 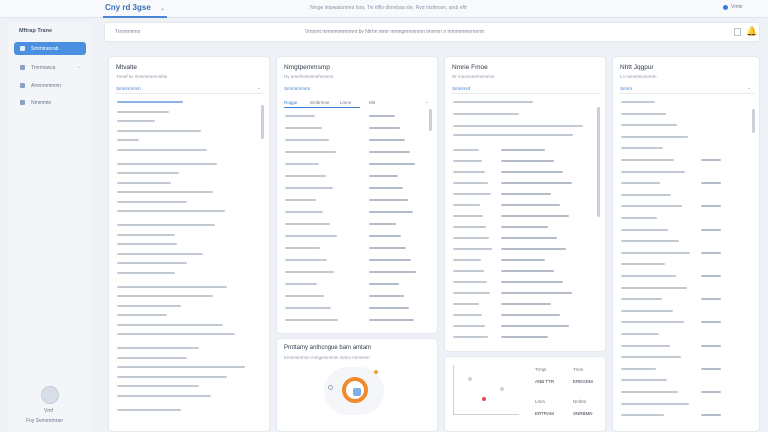 What do you see at coordinates (461, 88) in the screenshot?
I see `column-filter: Smmrnnf` at bounding box center [461, 88].